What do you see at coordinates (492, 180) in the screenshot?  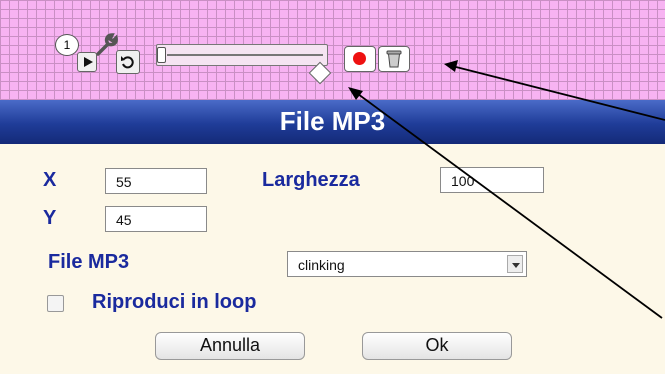 I see `width-field: 100` at bounding box center [492, 180].